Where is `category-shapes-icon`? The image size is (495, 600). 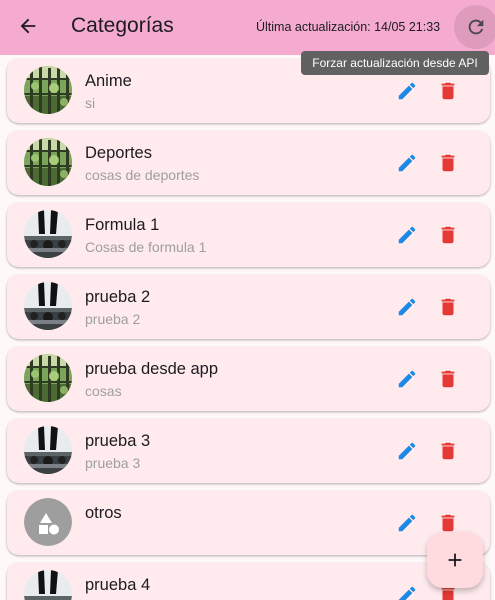 category-shapes-icon is located at coordinates (48, 522).